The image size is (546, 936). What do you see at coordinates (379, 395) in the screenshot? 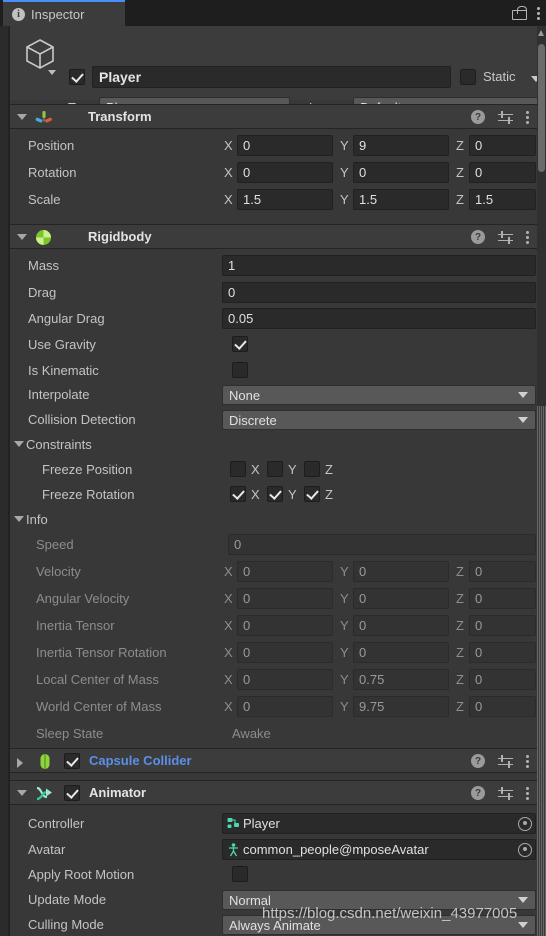
I see `interpolate-dropdown: None` at bounding box center [379, 395].